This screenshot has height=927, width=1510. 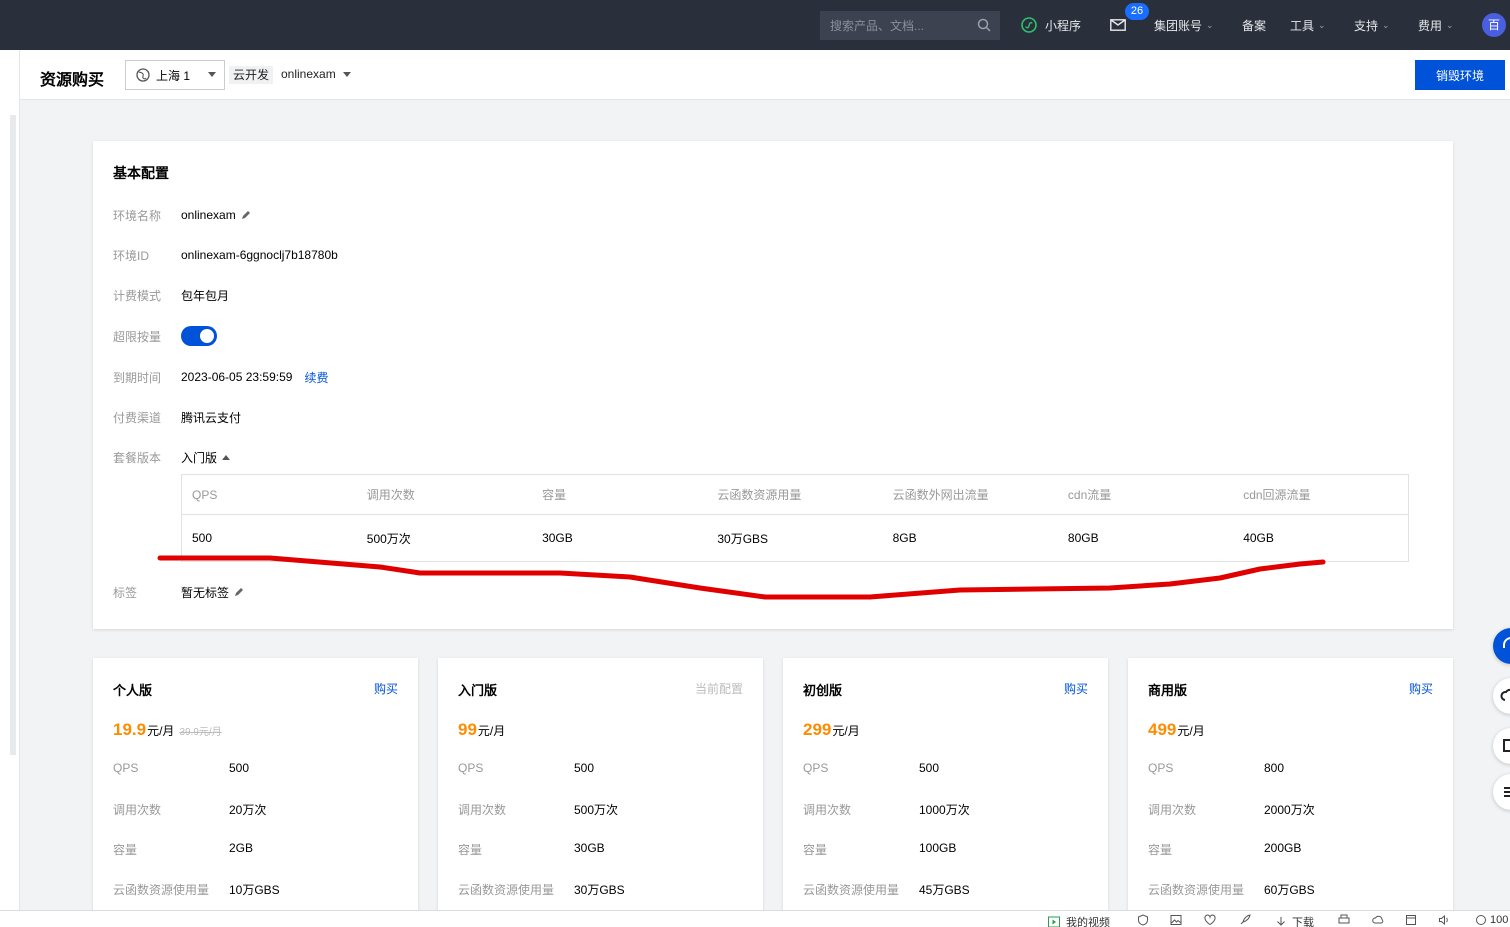 I want to click on package-toggle: 入门版, so click(x=206, y=457).